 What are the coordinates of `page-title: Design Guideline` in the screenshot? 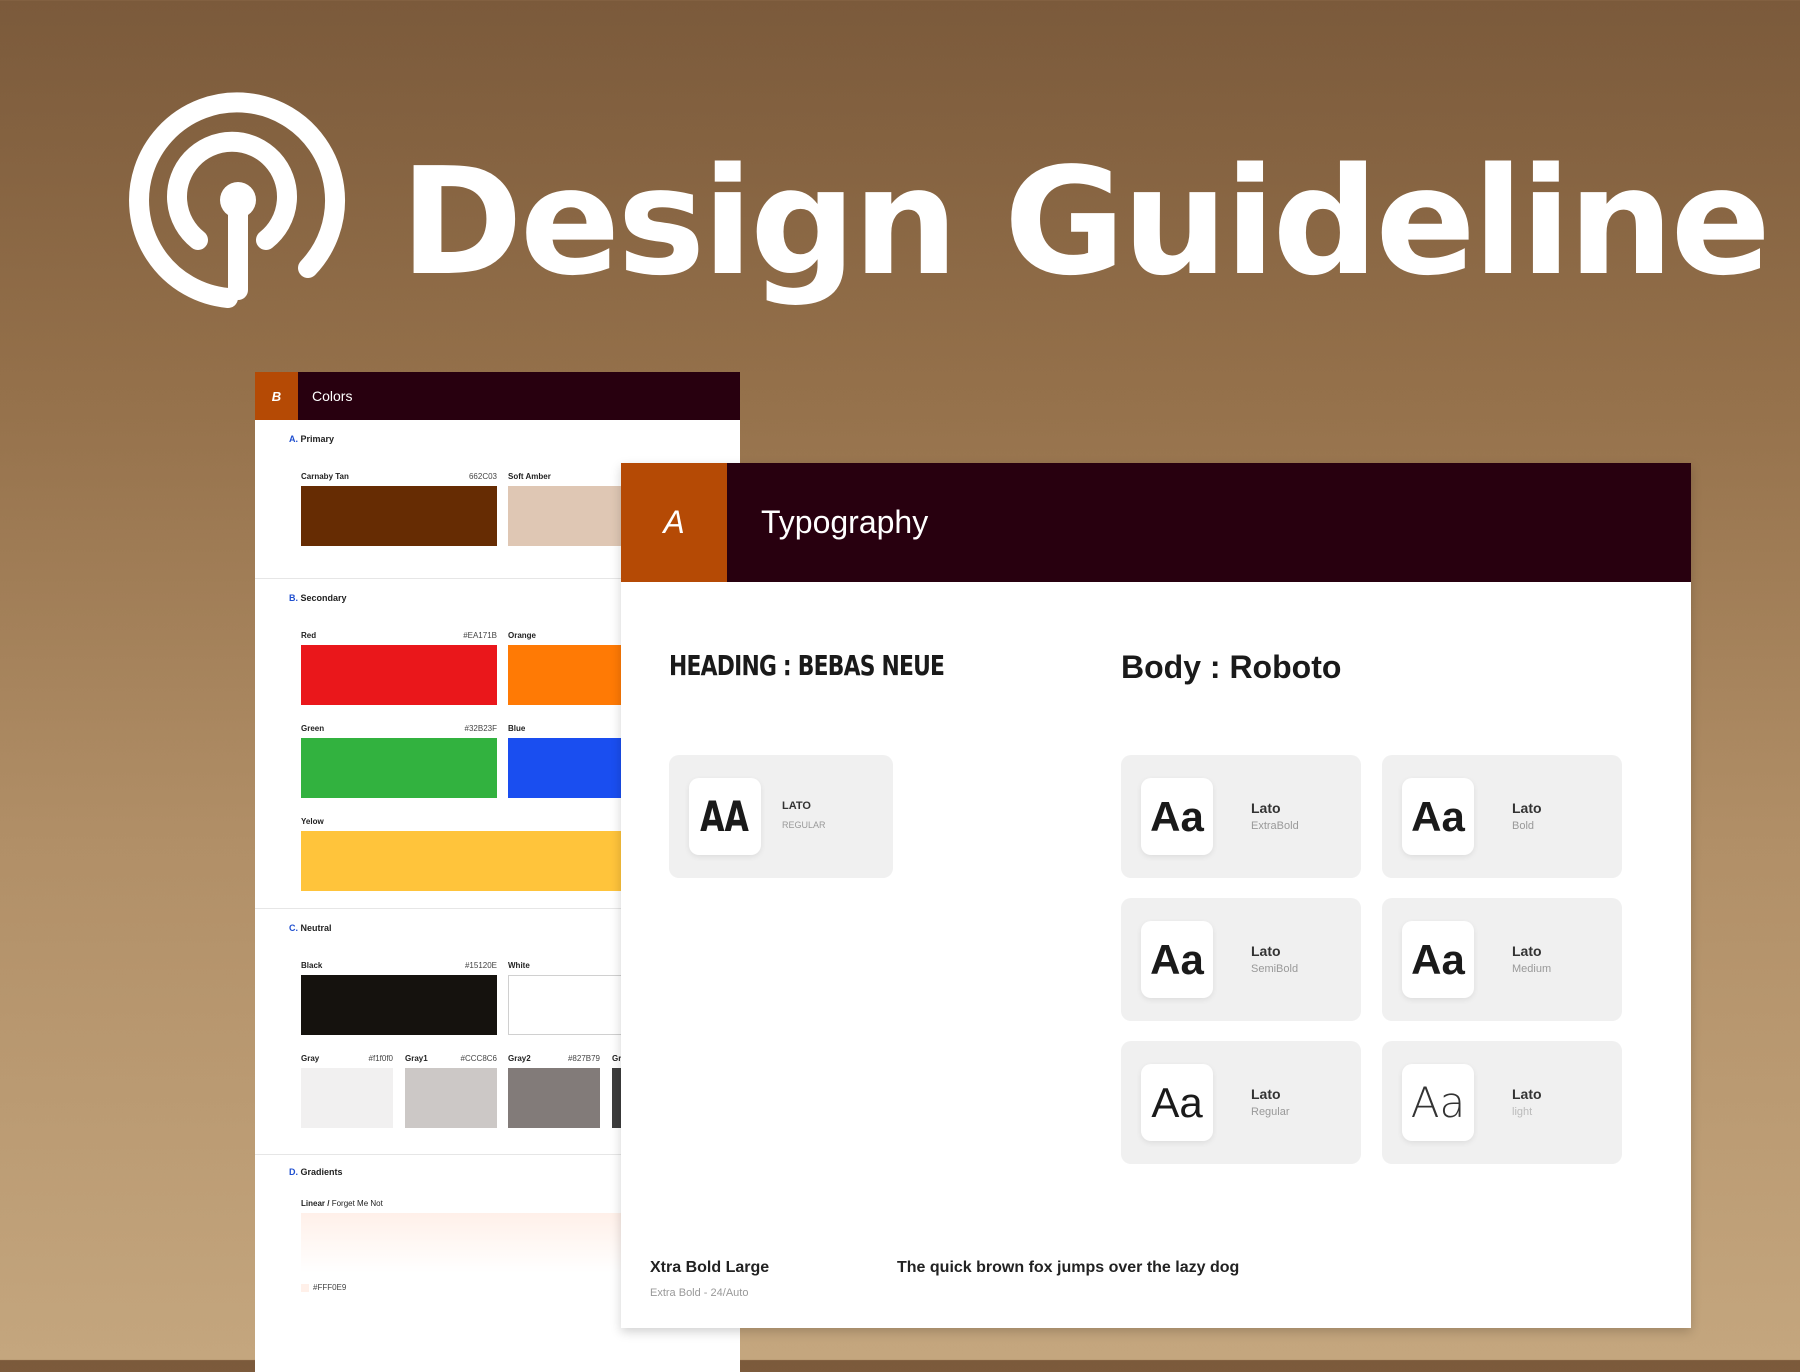 It's located at (1085, 222).